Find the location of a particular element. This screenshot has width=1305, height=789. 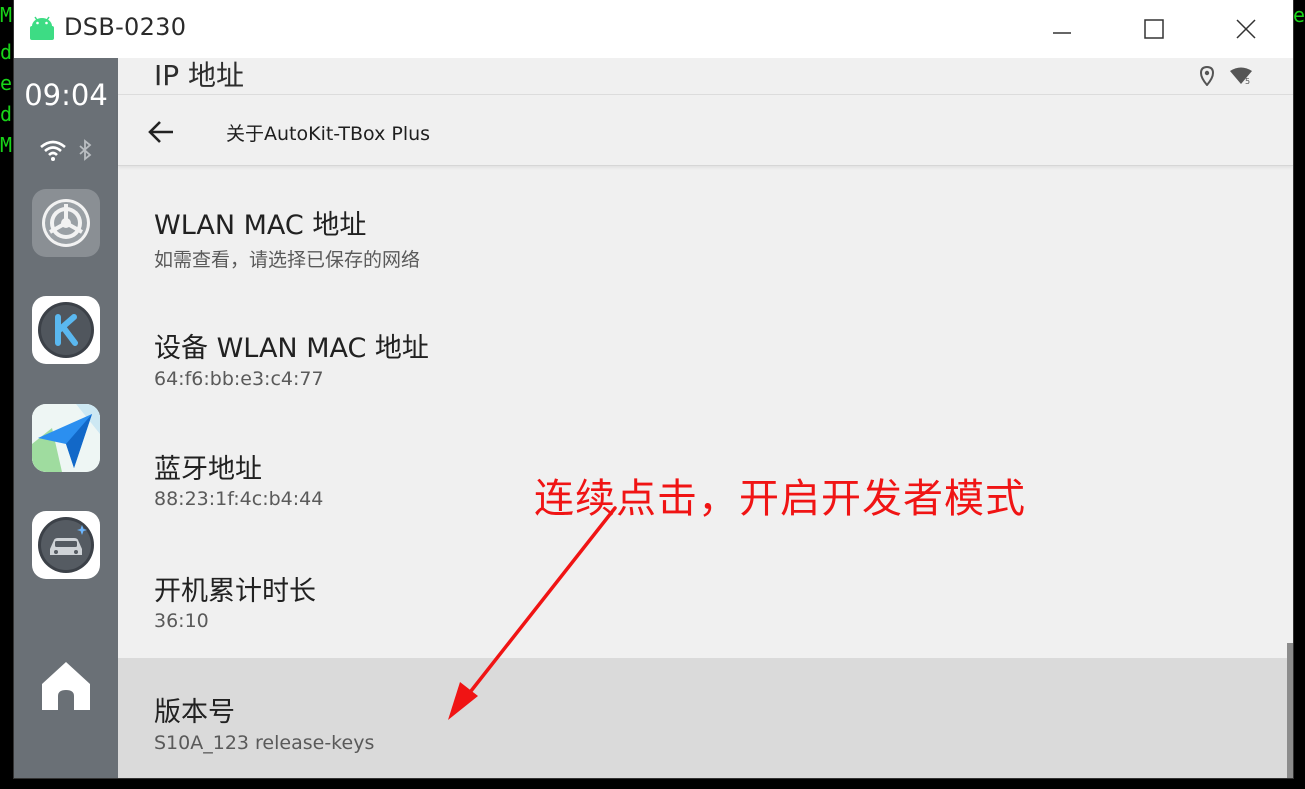

rail-status-icons is located at coordinates (66, 150).